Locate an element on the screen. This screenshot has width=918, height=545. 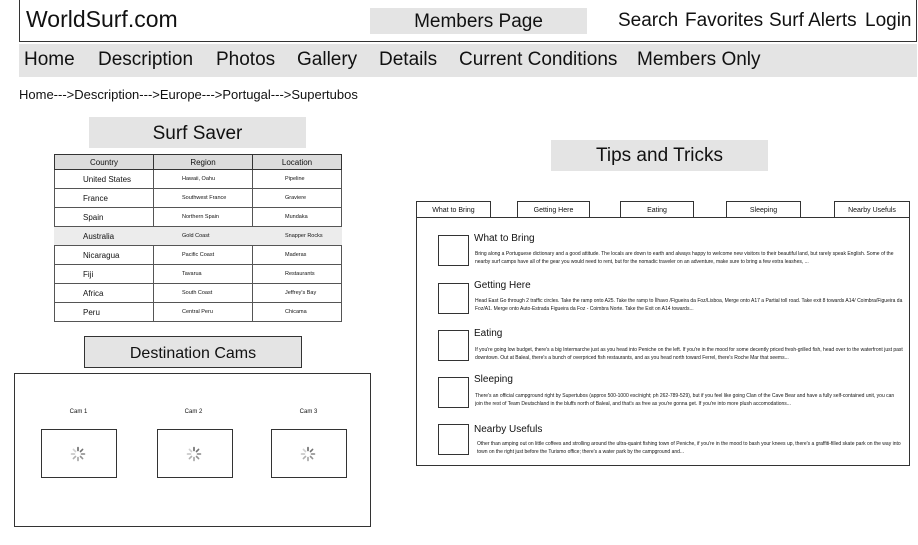
cell-country: Africa is located at coordinates (104, 293).